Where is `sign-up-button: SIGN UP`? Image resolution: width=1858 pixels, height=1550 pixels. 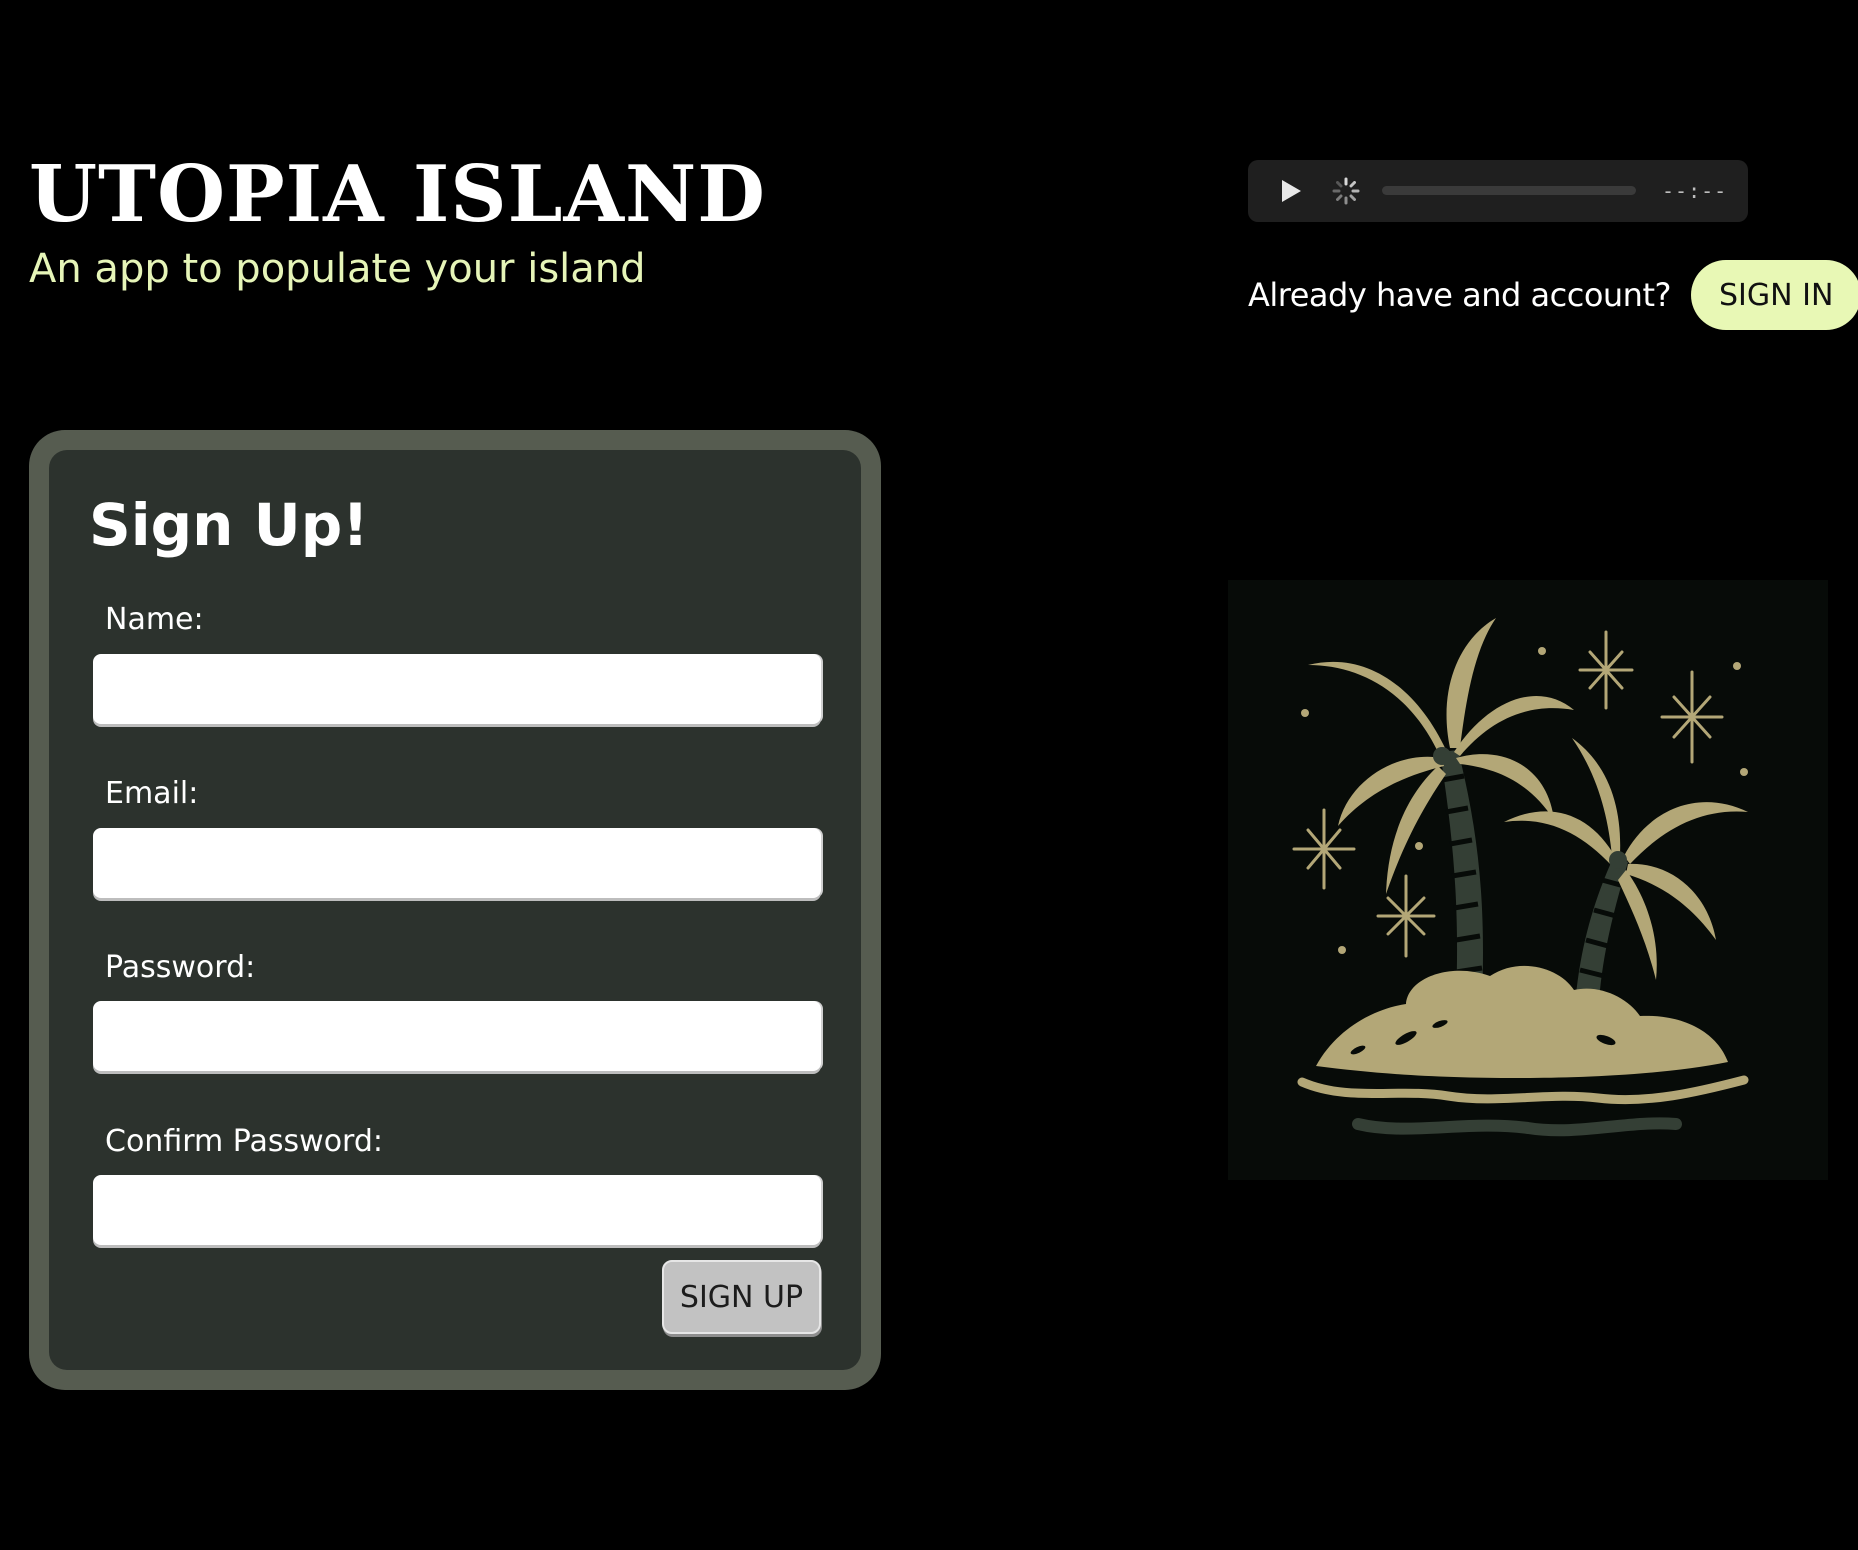
sign-up-button: SIGN UP is located at coordinates (741, 1297).